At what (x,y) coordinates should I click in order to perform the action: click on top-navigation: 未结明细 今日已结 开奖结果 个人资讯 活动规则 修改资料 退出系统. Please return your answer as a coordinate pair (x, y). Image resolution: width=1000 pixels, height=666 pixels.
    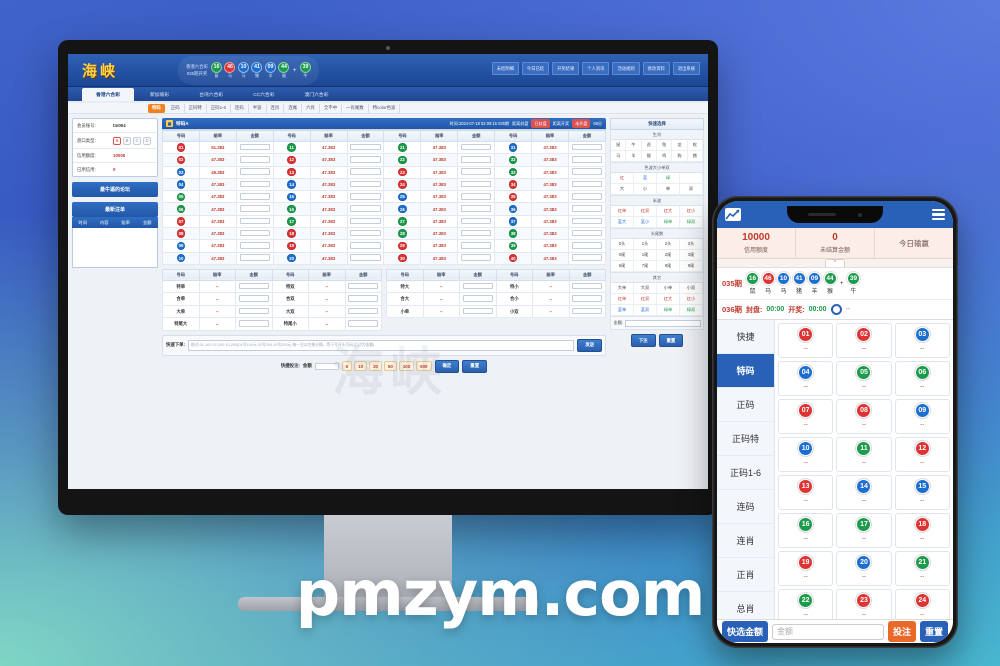
    Looking at the image, I should click on (595, 68).